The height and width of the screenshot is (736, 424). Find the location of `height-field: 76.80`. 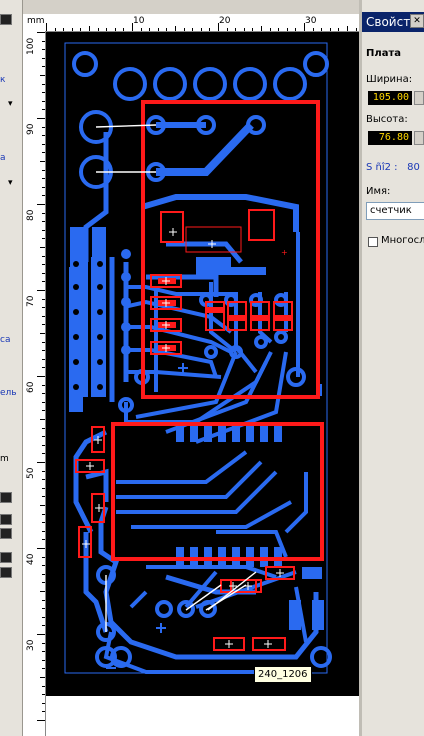

height-field: 76.80 is located at coordinates (390, 138).